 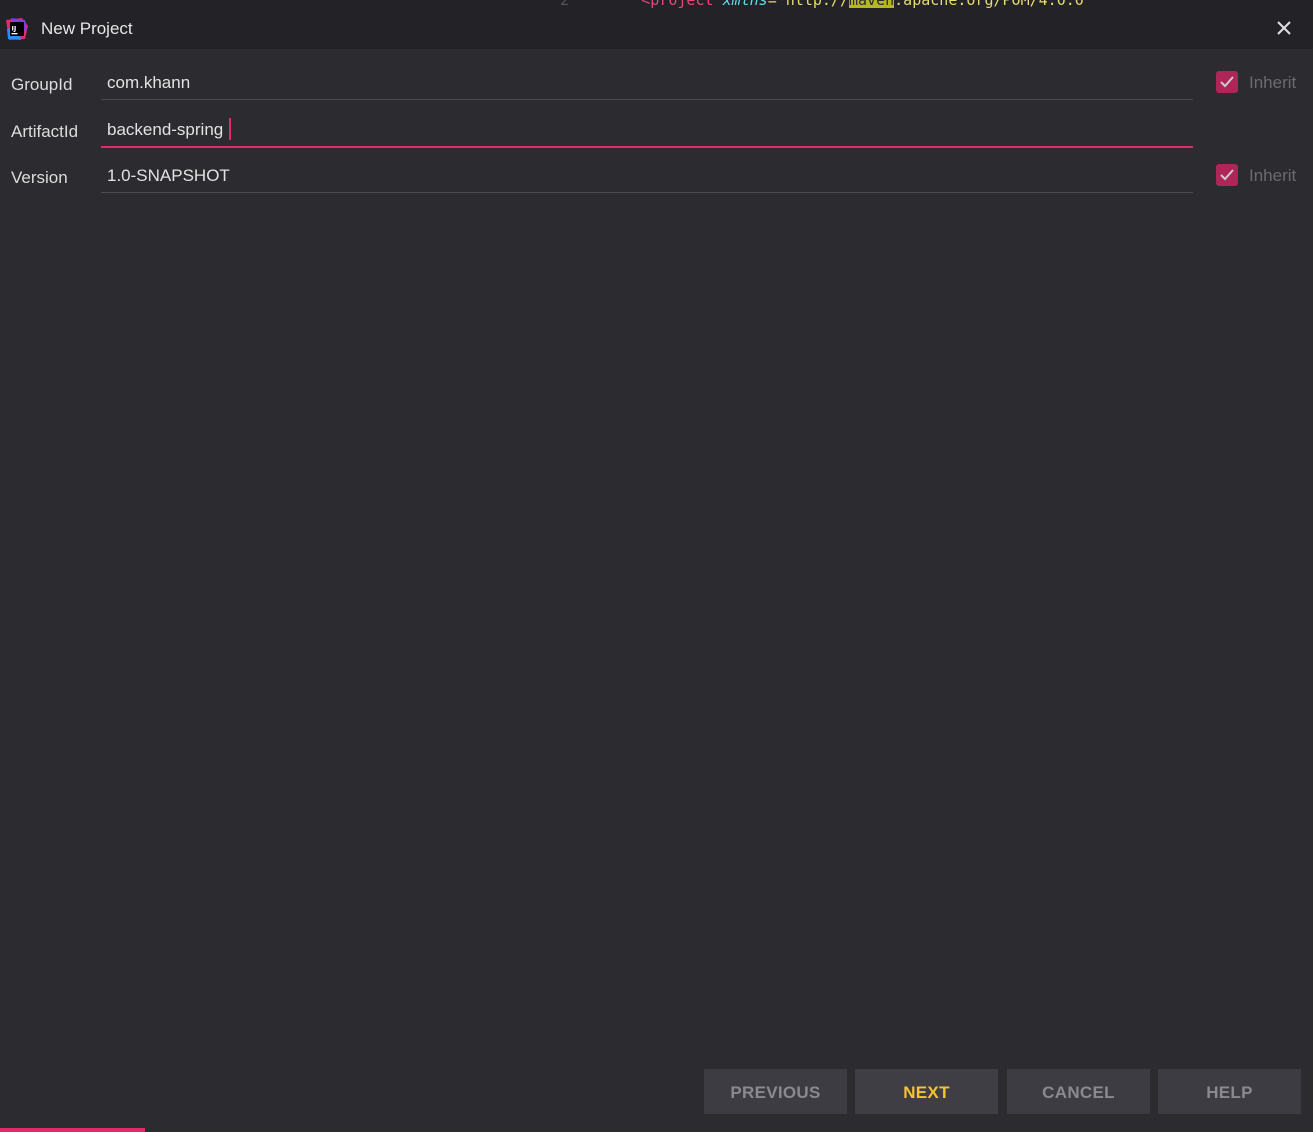 I want to click on version-row: Version Inherit, so click(x=656, y=177).